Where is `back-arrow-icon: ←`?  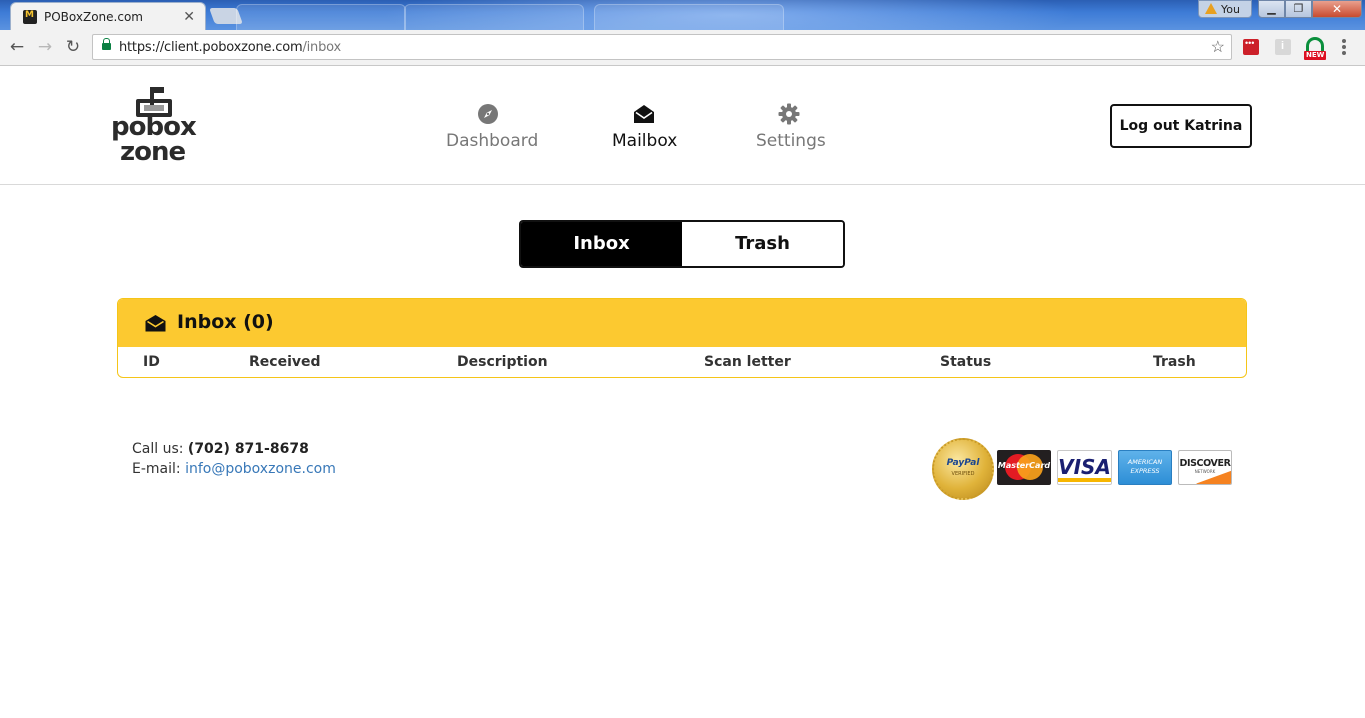
back-arrow-icon: ← is located at coordinates (17, 47).